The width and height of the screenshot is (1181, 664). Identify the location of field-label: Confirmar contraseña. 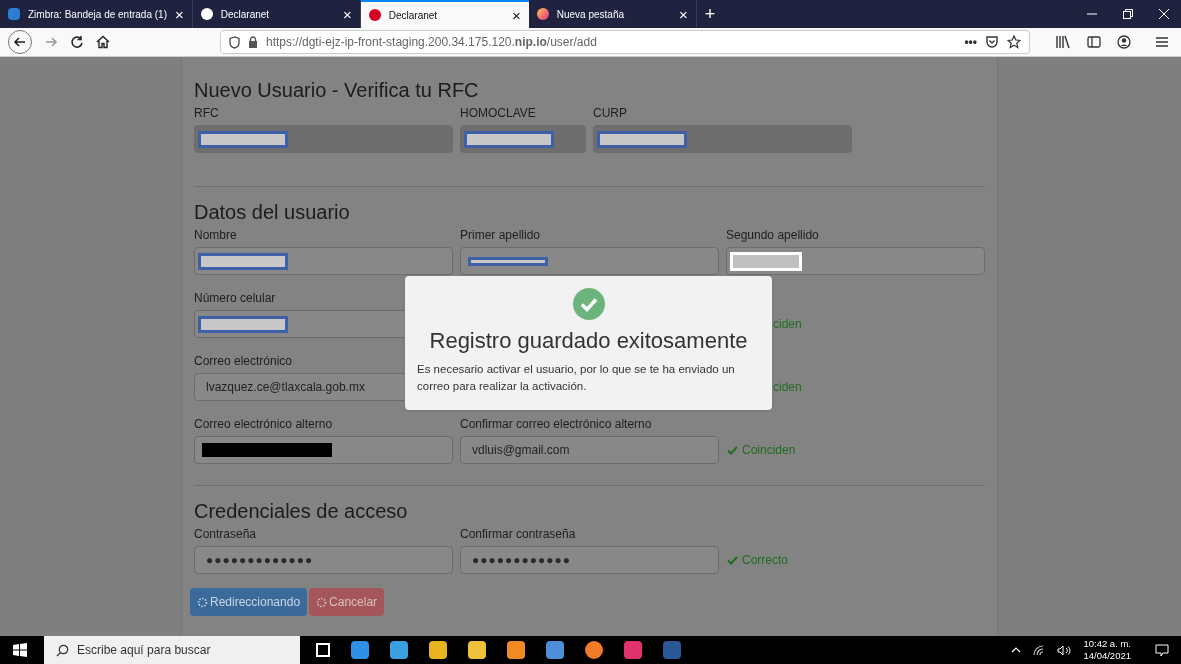
(518, 534).